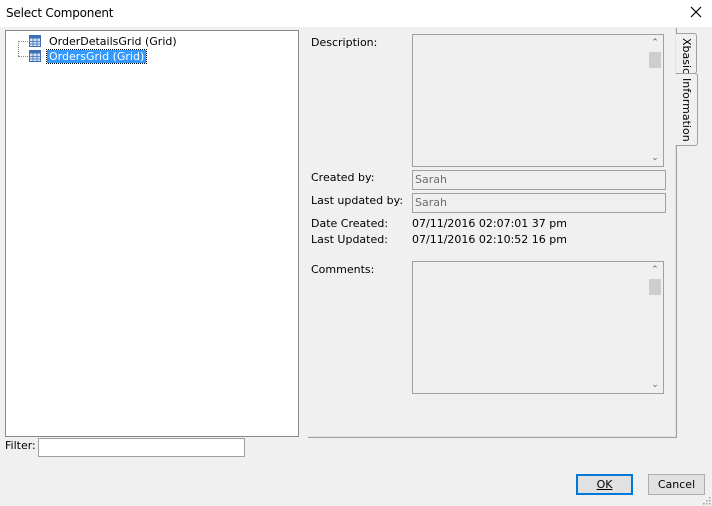 The height and width of the screenshot is (506, 712). I want to click on last-updated-by-label: Last updated by:, so click(357, 200).